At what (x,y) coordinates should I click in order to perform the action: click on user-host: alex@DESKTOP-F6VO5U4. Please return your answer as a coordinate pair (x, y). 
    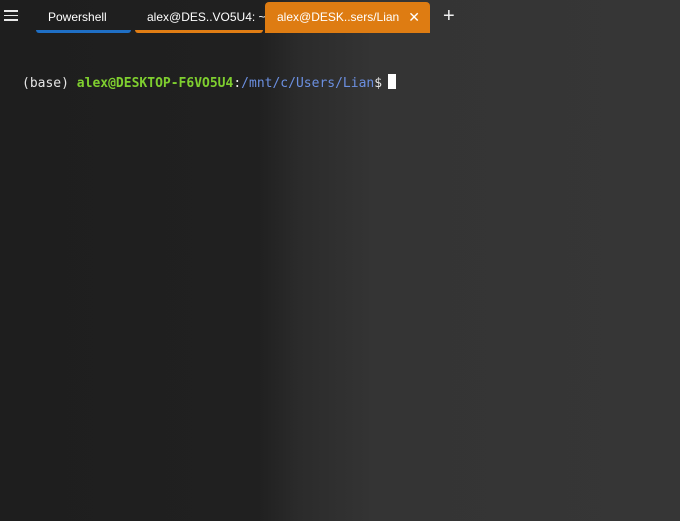
    Looking at the image, I should click on (155, 83).